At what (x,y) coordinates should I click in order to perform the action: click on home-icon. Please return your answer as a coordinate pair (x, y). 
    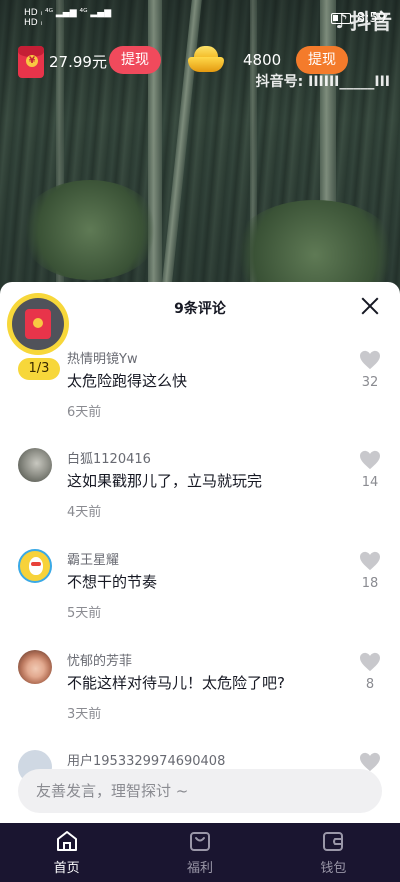
    Looking at the image, I should click on (66, 841).